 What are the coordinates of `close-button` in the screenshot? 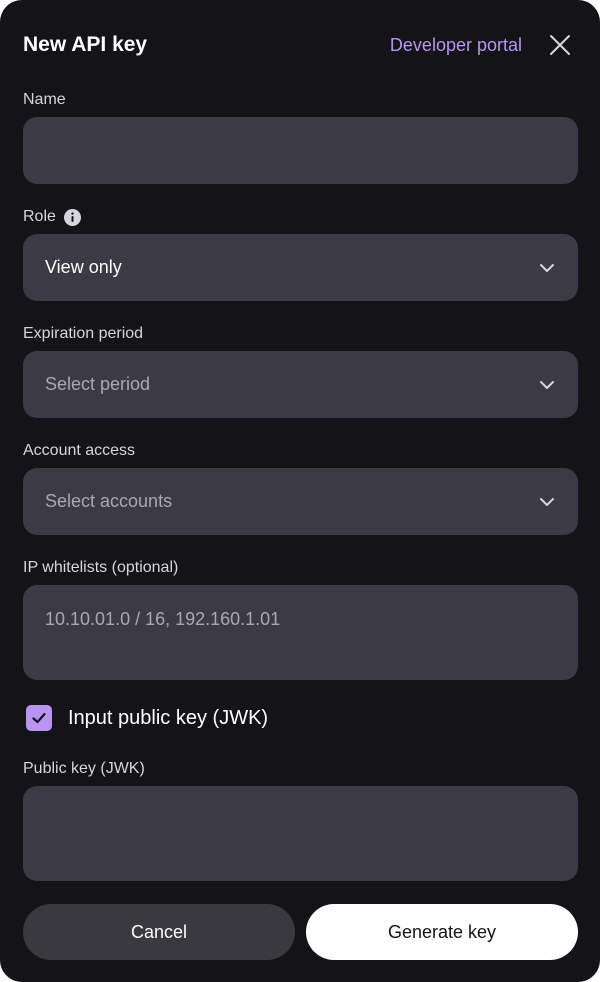 It's located at (560, 45).